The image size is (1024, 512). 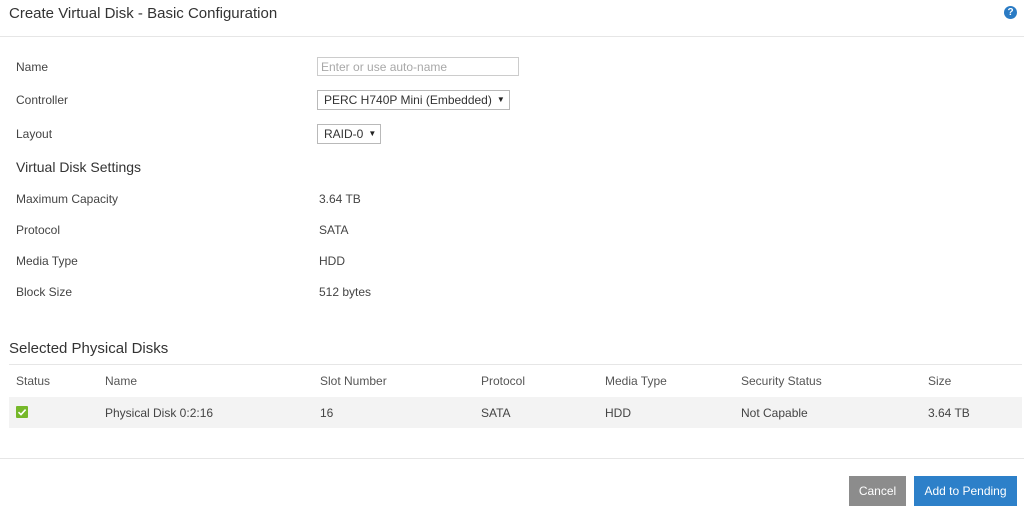 I want to click on column-header-slot-number: Slot Number, so click(x=353, y=381).